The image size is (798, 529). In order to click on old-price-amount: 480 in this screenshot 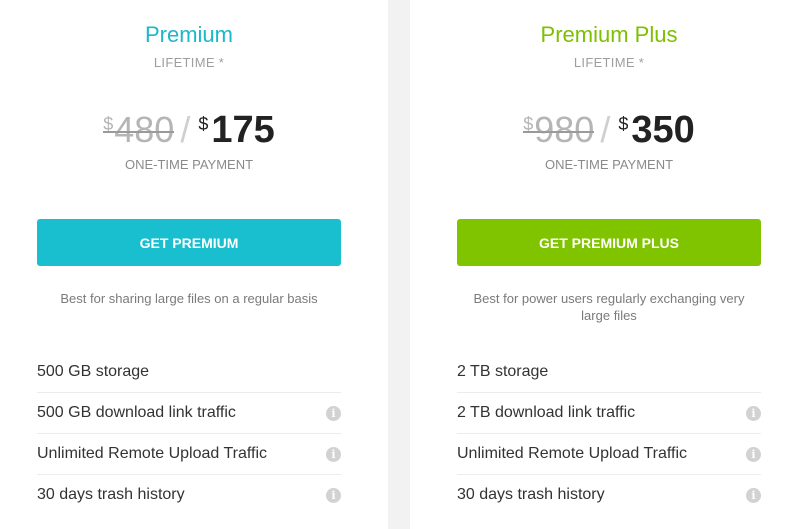, I will do `click(144, 129)`.